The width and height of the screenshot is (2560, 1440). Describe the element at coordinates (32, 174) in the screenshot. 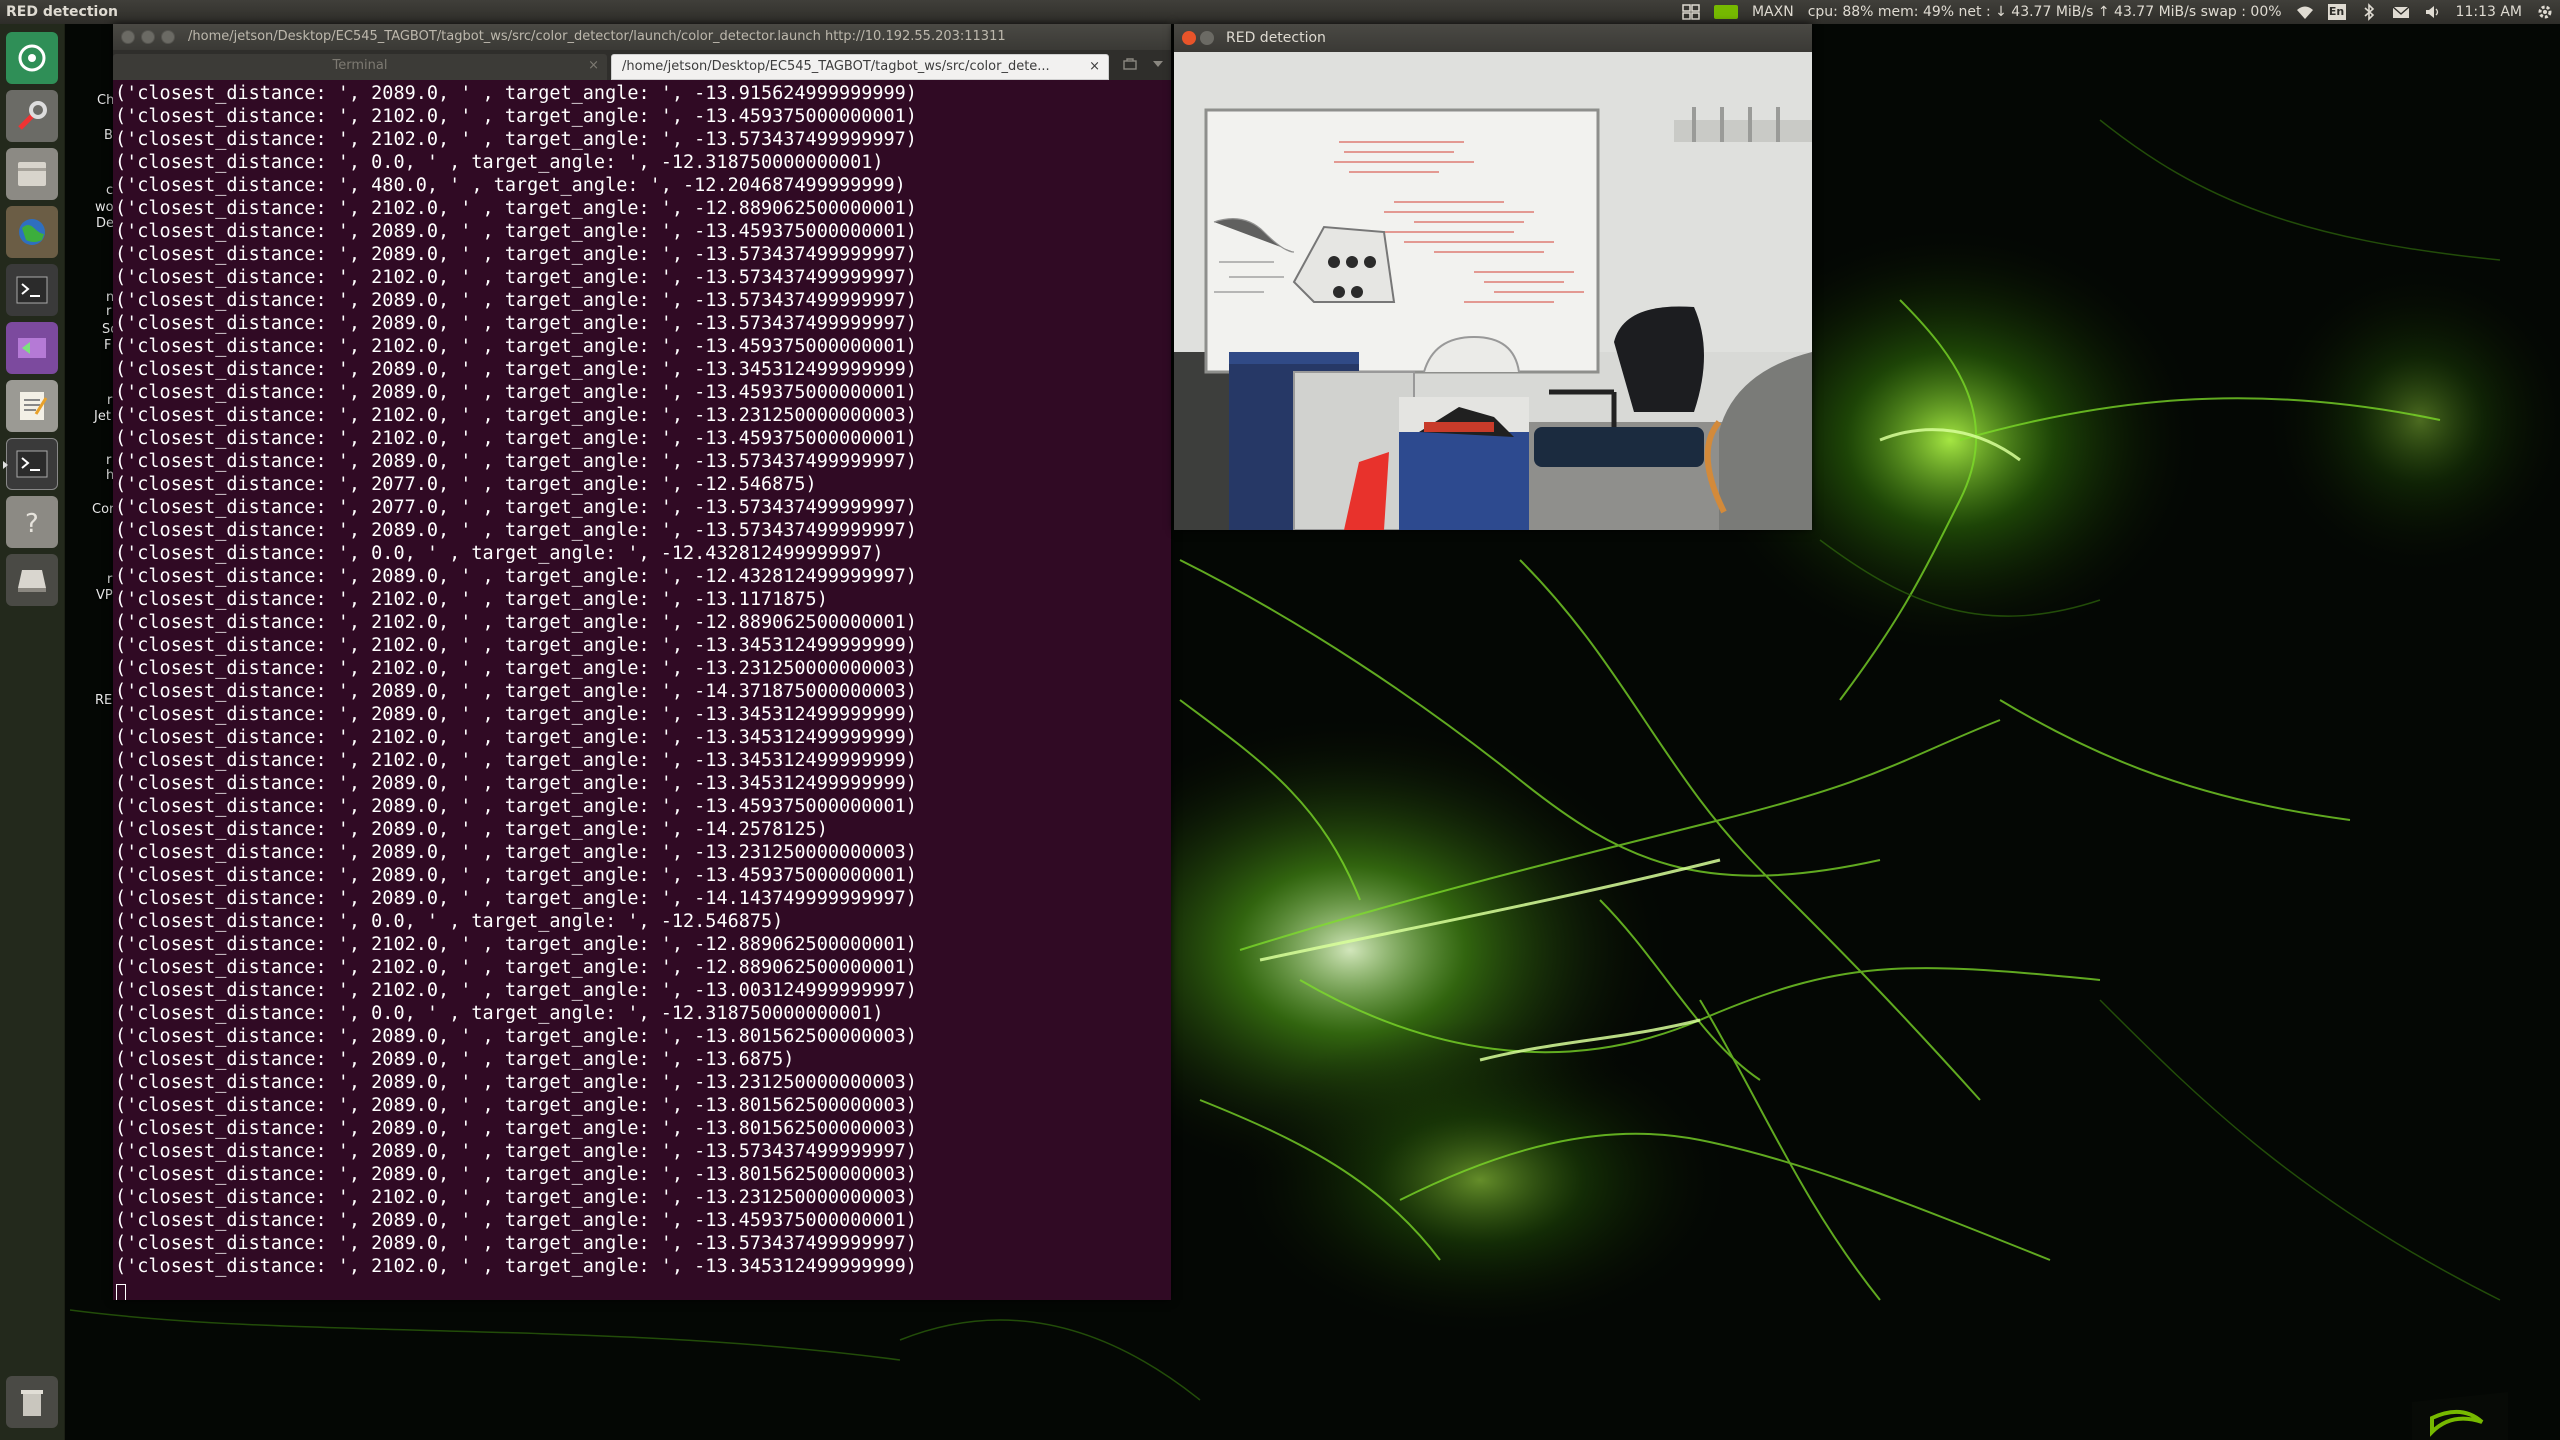

I see `file-manager-icon` at that location.